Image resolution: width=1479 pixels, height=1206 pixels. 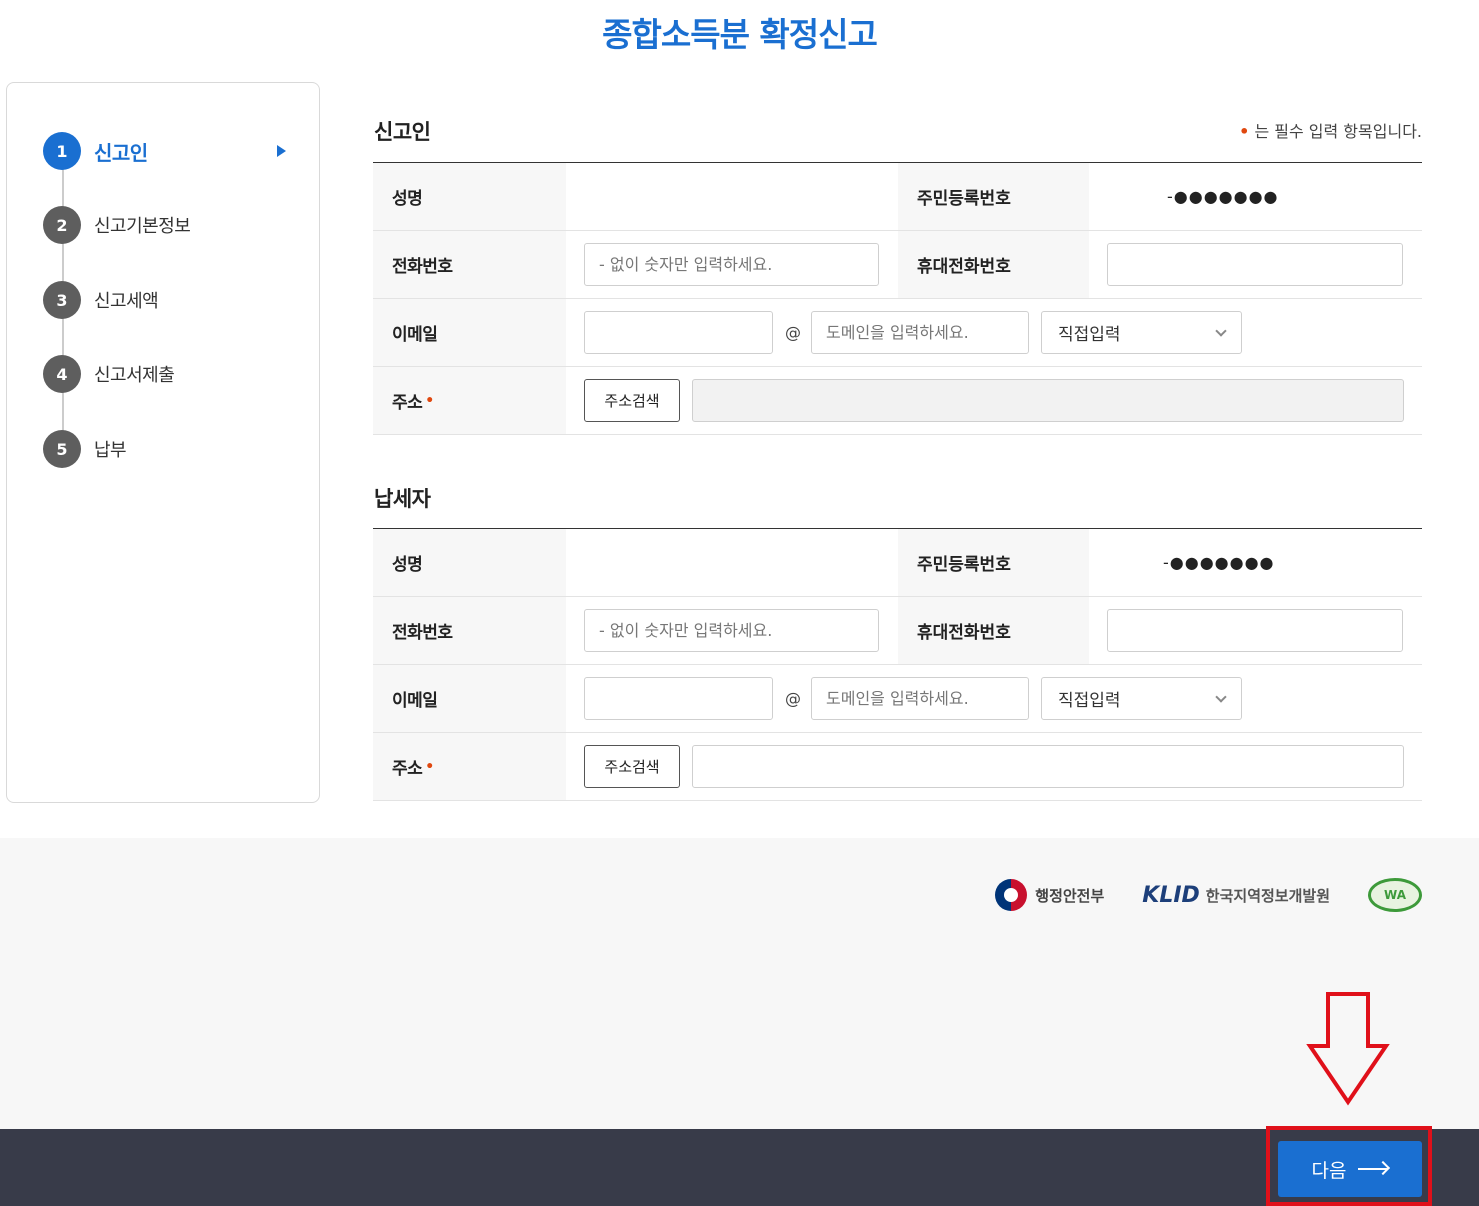 I want to click on reporter-mobile-cell, so click(x=1246, y=264).